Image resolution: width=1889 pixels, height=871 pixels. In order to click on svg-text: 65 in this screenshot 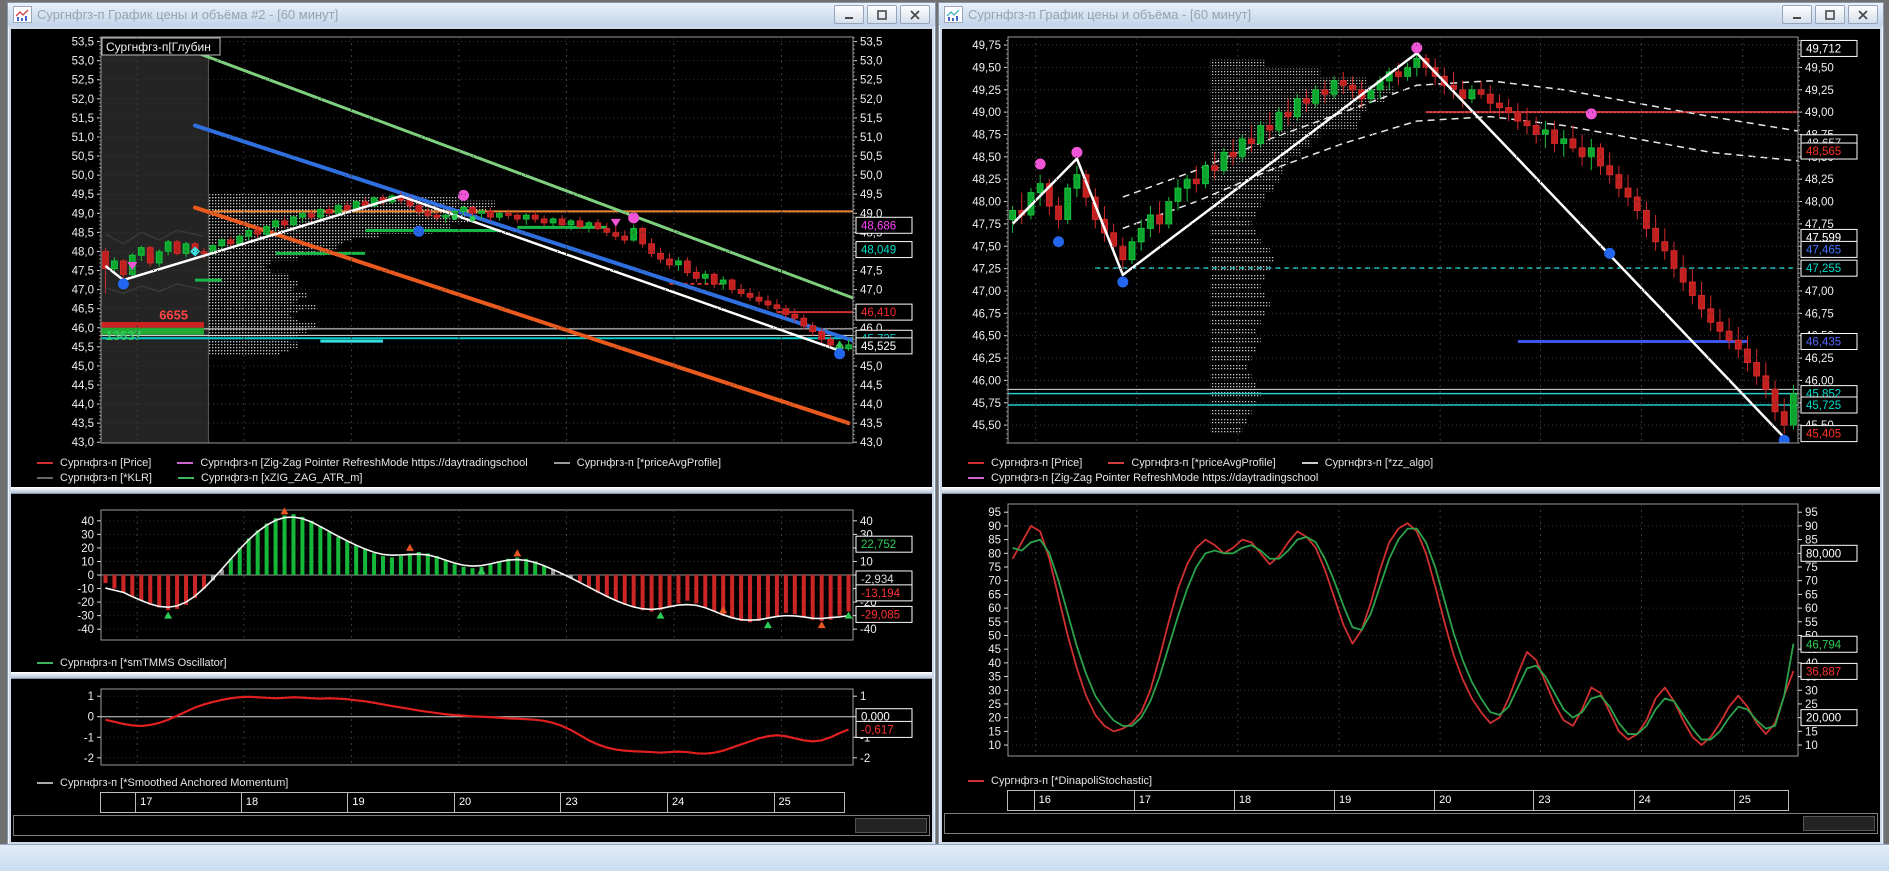, I will do `click(1811, 595)`.